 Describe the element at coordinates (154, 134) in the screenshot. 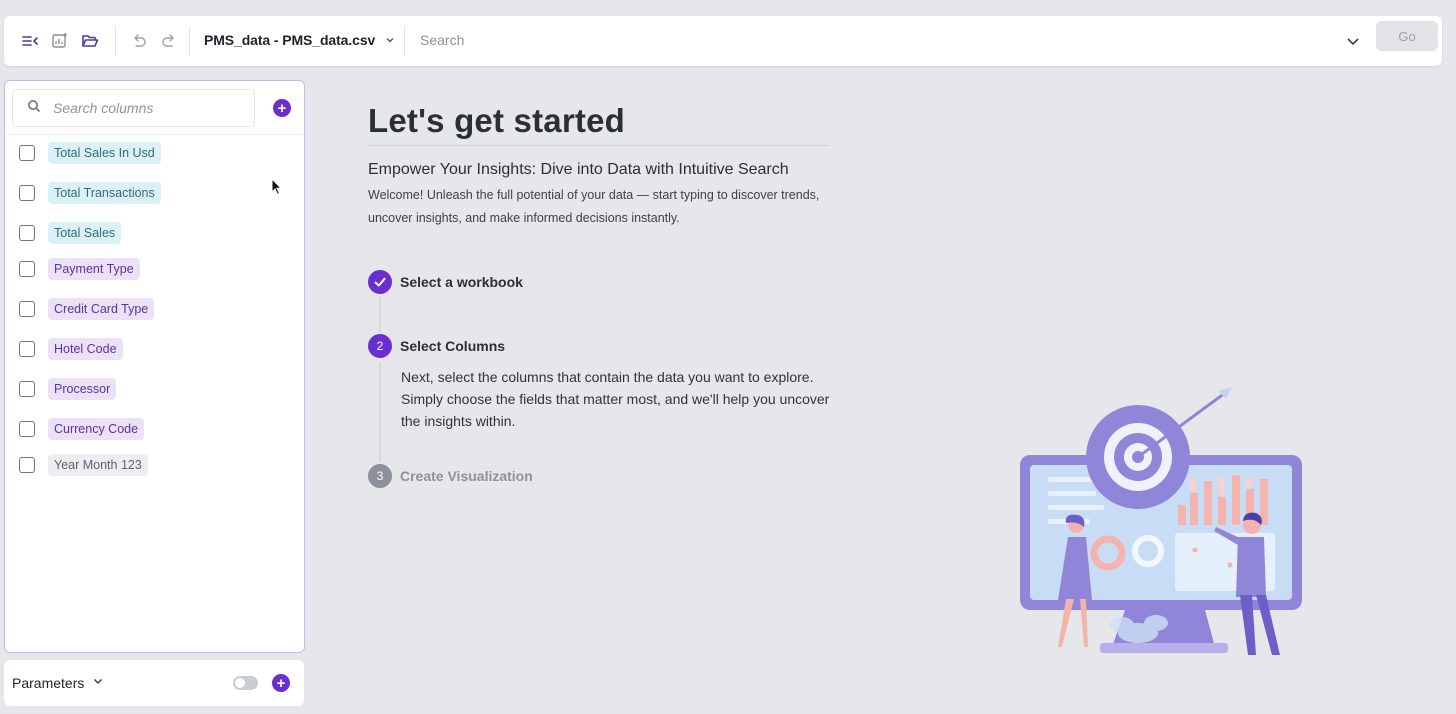

I see `panel-divider` at that location.